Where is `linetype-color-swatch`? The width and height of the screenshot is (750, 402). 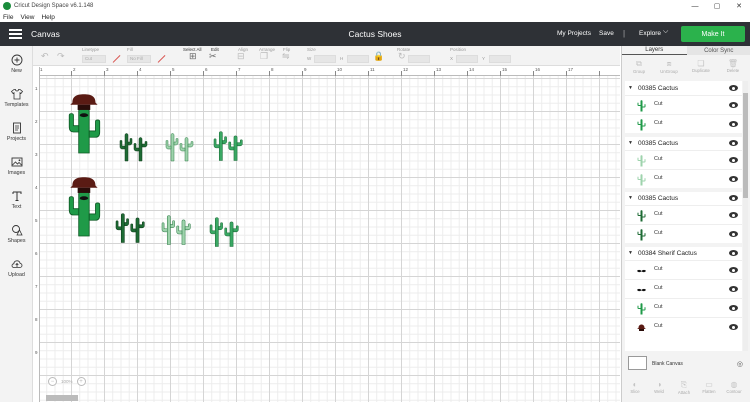
linetype-color-swatch is located at coordinates (117, 59).